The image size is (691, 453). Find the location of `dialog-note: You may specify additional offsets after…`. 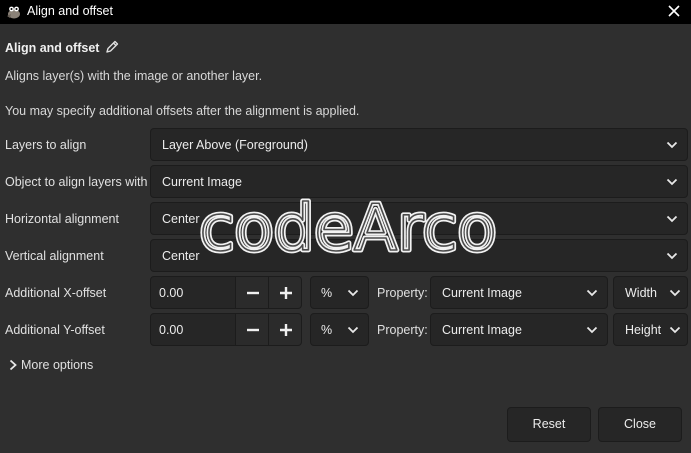

dialog-note: You may specify additional offsets after… is located at coordinates (182, 111).